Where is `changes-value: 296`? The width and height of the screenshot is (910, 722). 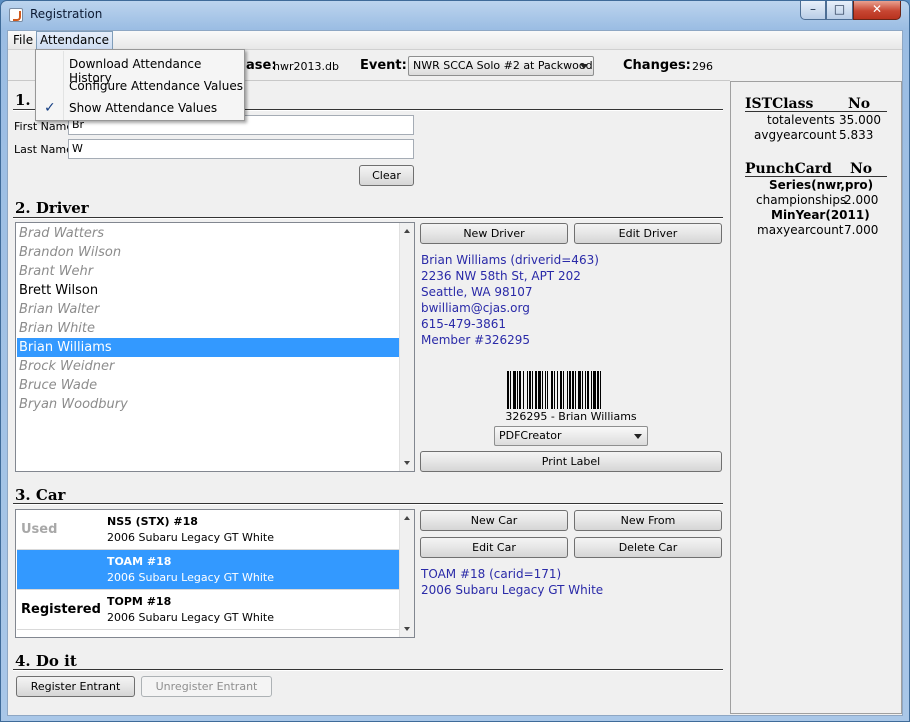
changes-value: 296 is located at coordinates (702, 66).